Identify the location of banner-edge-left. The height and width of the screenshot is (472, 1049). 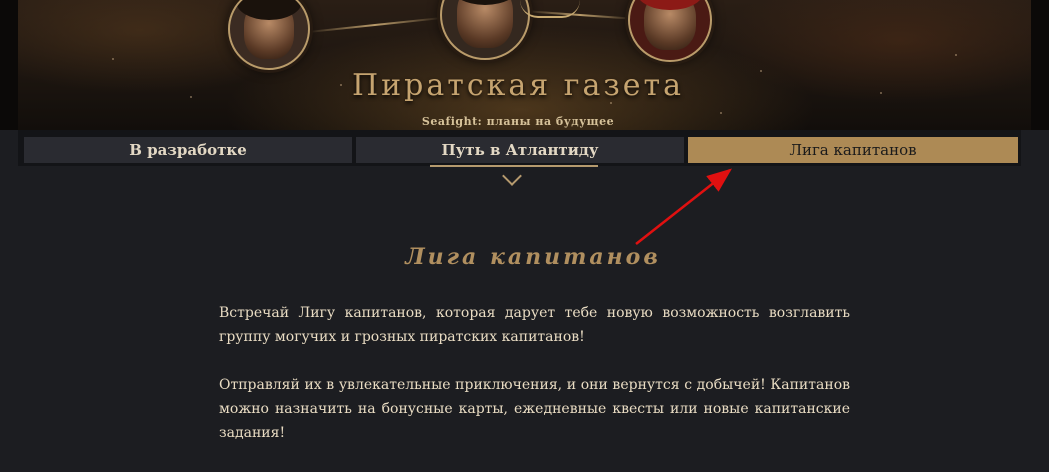
(9, 65).